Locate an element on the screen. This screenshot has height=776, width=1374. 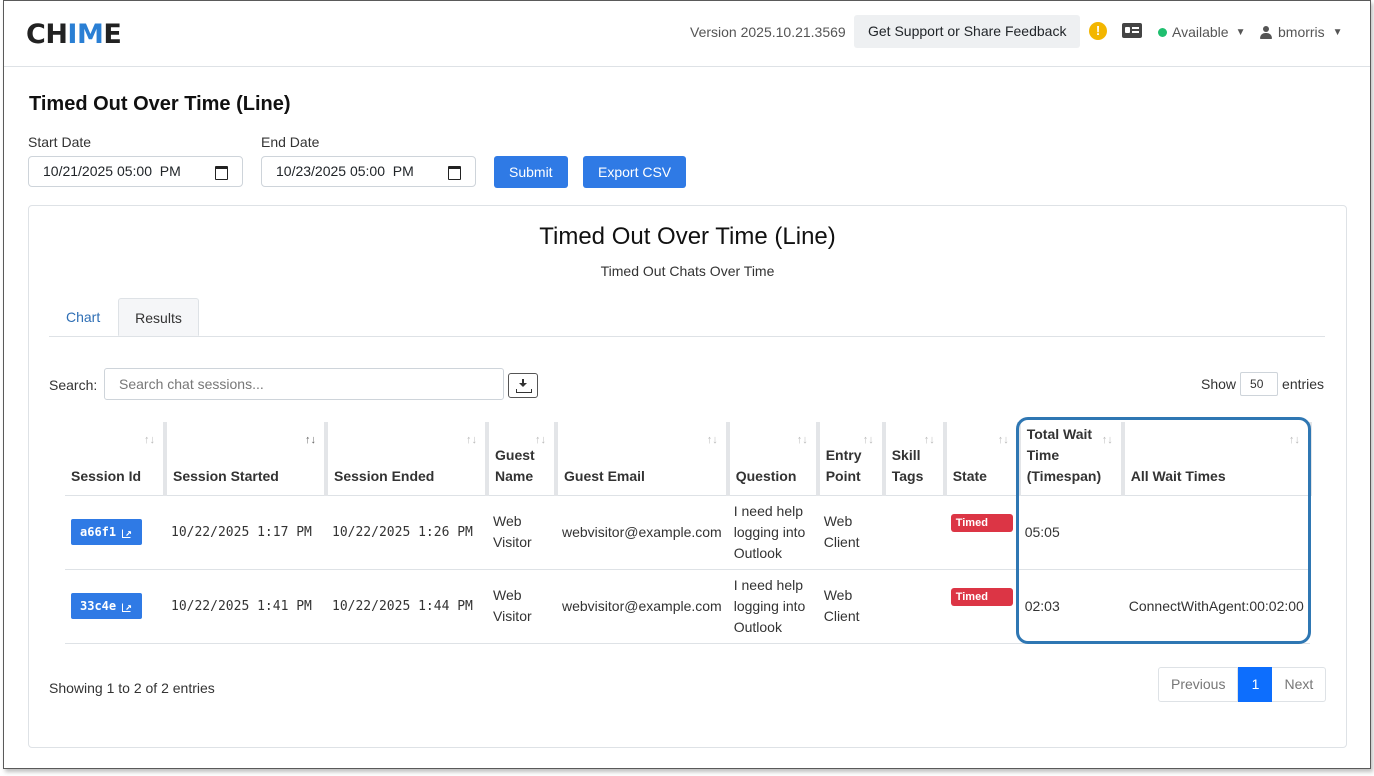
end-date-input: 10/23/2025 05:00 PM is located at coordinates (368, 171).